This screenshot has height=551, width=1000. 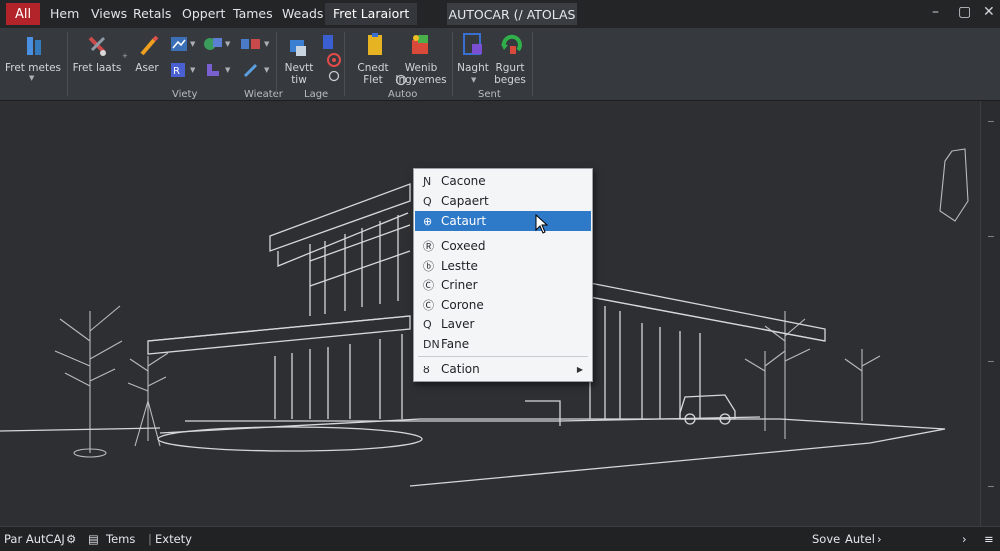 What do you see at coordinates (373, 80) in the screenshot?
I see `cnedt-sub-label: Flet` at bounding box center [373, 80].